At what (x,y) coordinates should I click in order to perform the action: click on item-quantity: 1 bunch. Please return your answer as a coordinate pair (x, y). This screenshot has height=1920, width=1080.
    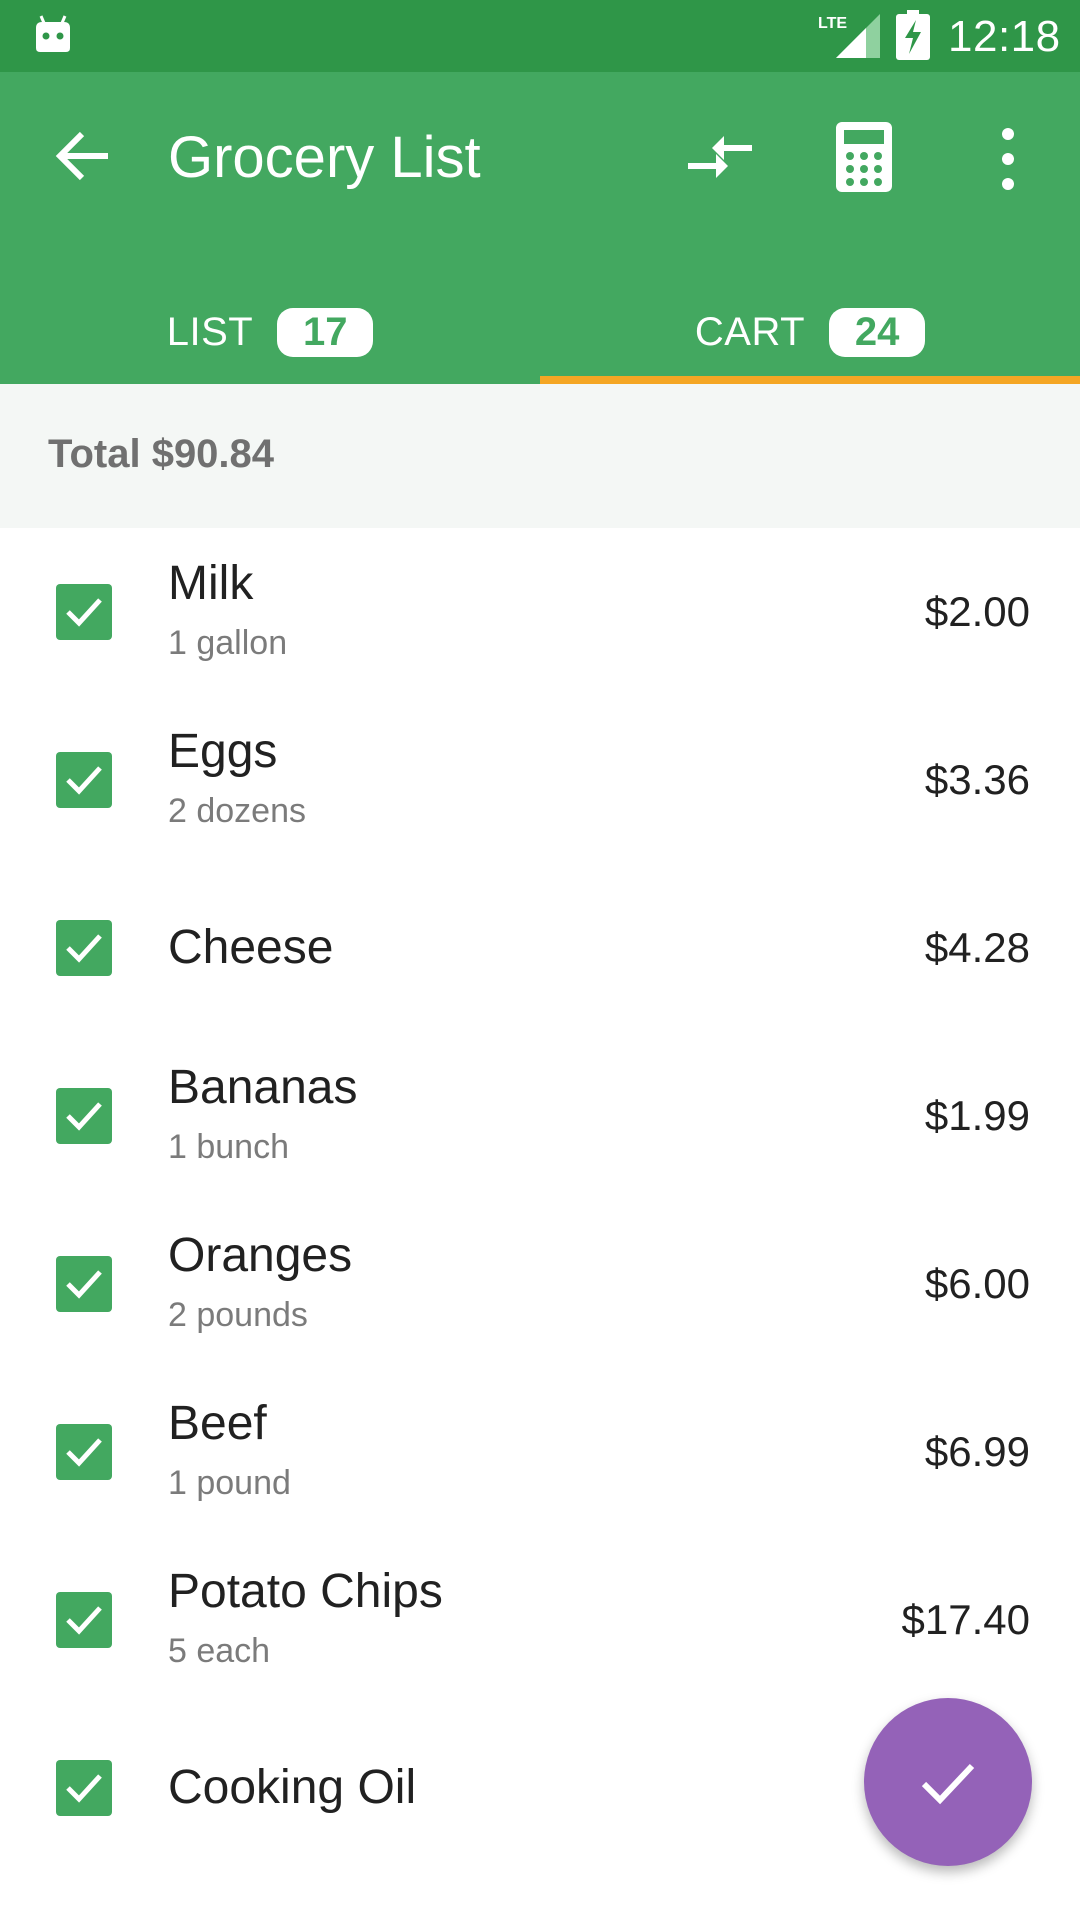
    Looking at the image, I should click on (228, 1147).